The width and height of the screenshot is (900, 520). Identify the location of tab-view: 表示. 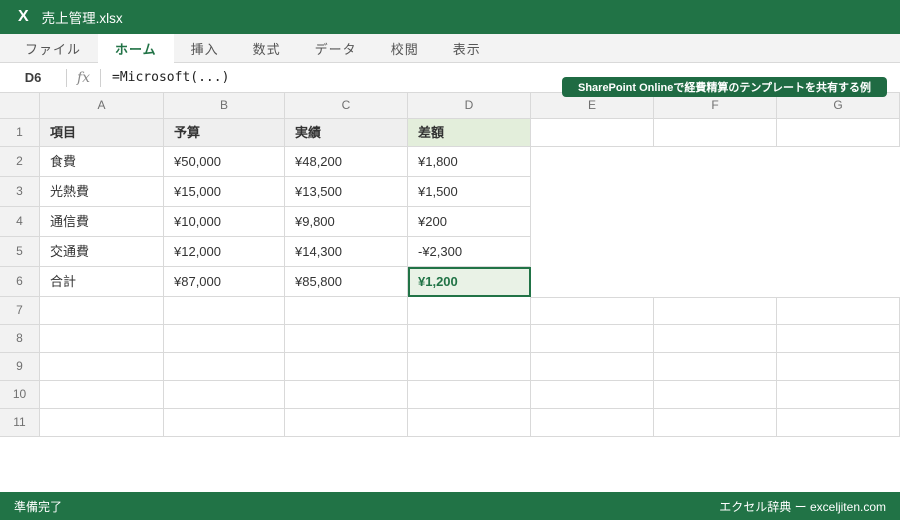
(467, 48).